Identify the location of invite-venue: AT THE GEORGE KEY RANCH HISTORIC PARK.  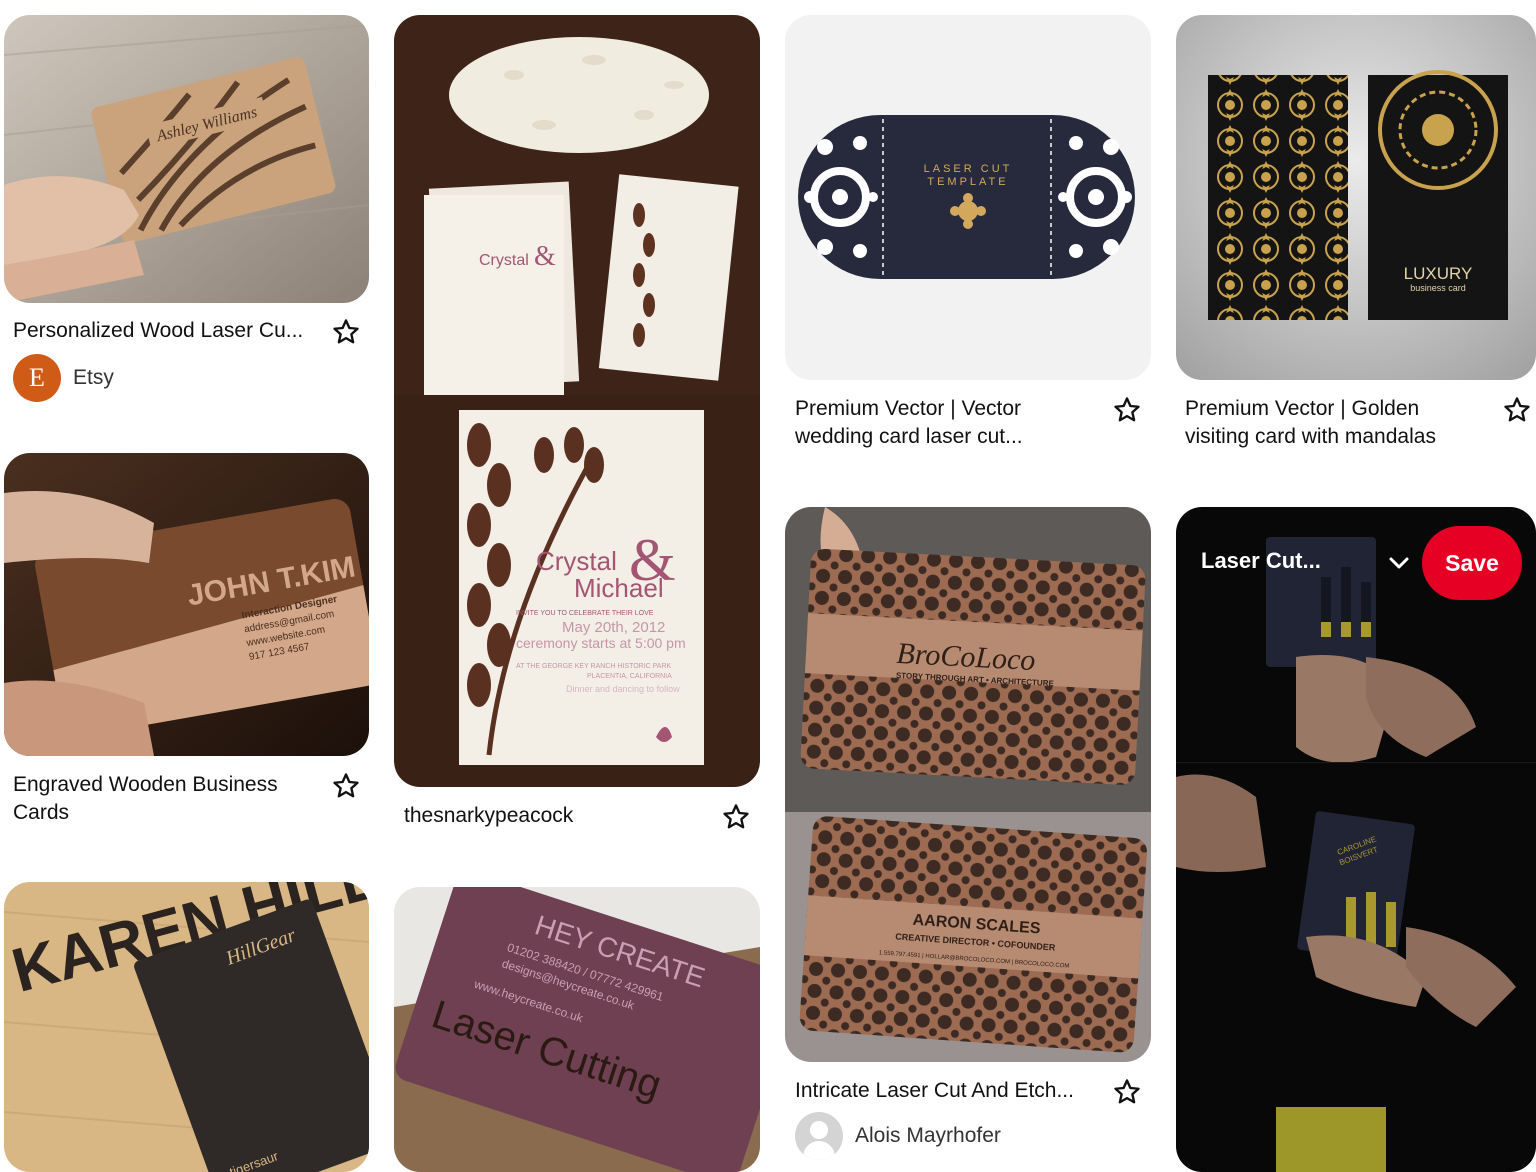
(594, 666).